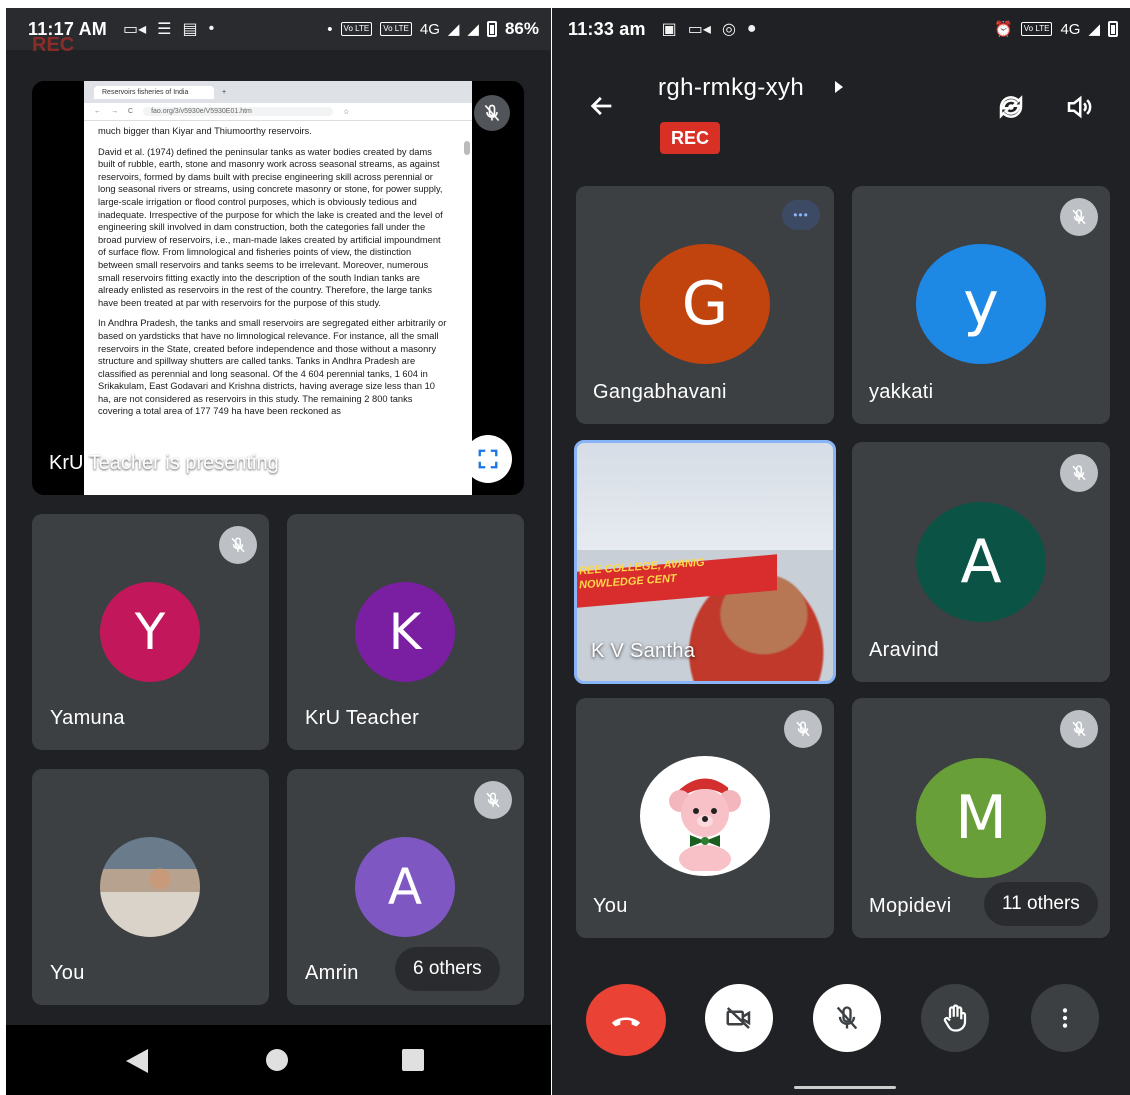 The image size is (1130, 1095). What do you see at coordinates (467, 148) in the screenshot?
I see `document-scrollbar` at bounding box center [467, 148].